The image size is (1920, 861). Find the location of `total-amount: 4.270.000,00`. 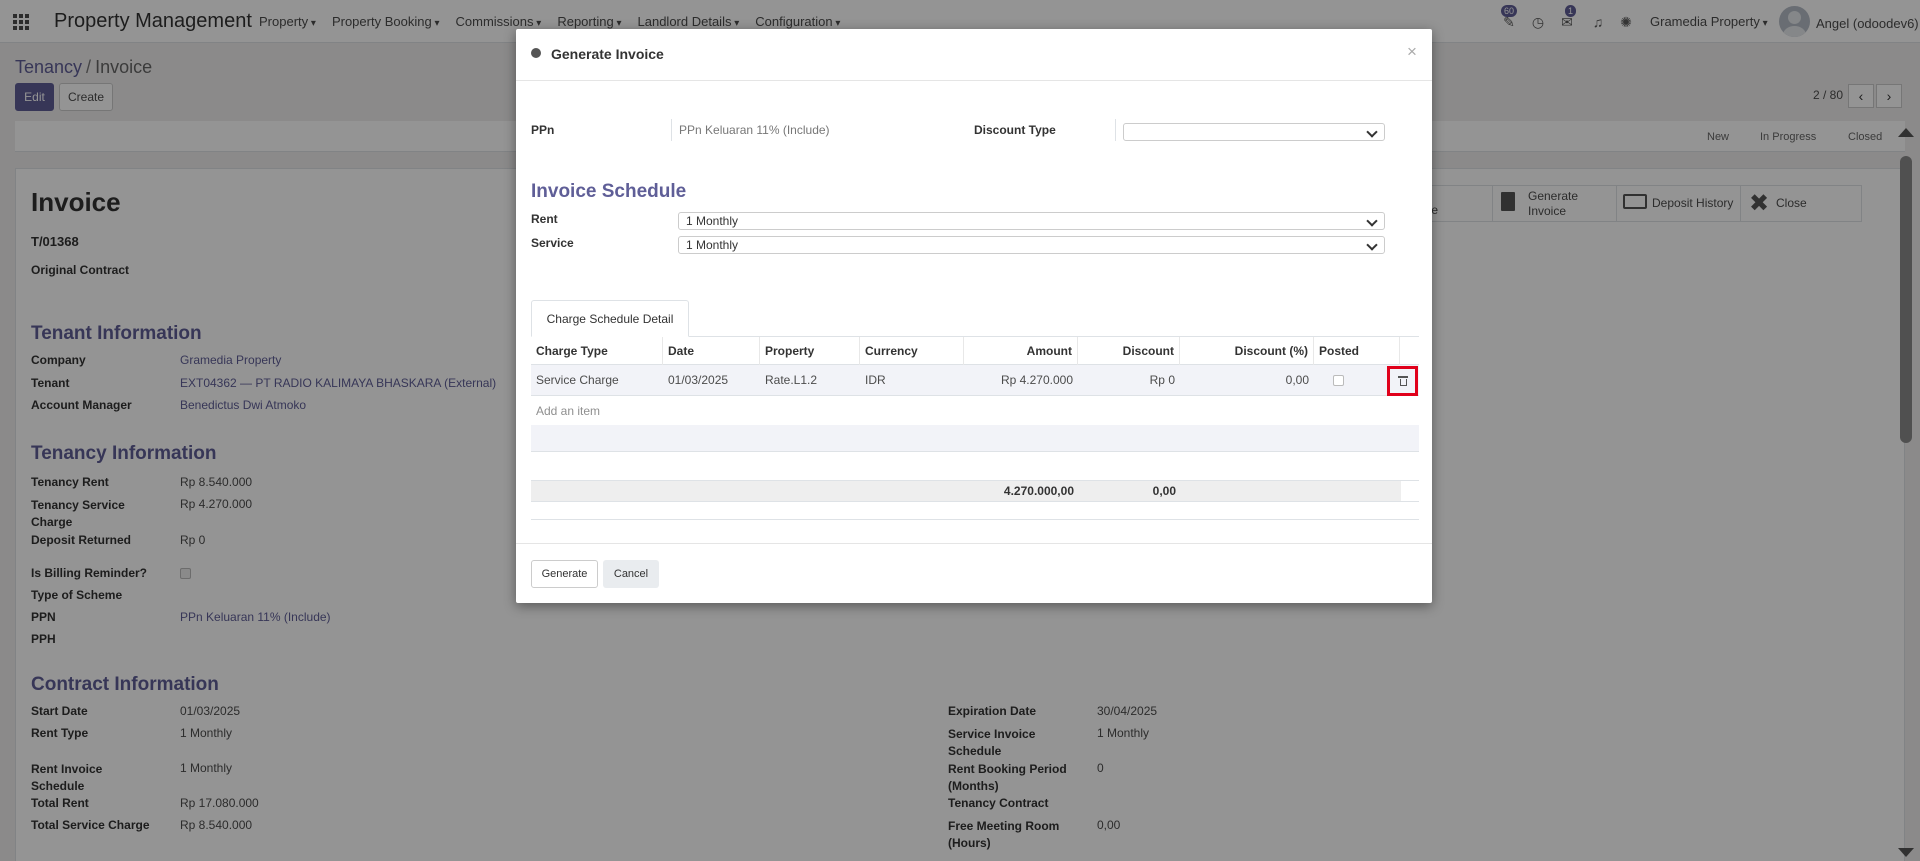

total-amount: 4.270.000,00 is located at coordinates (1038, 491).